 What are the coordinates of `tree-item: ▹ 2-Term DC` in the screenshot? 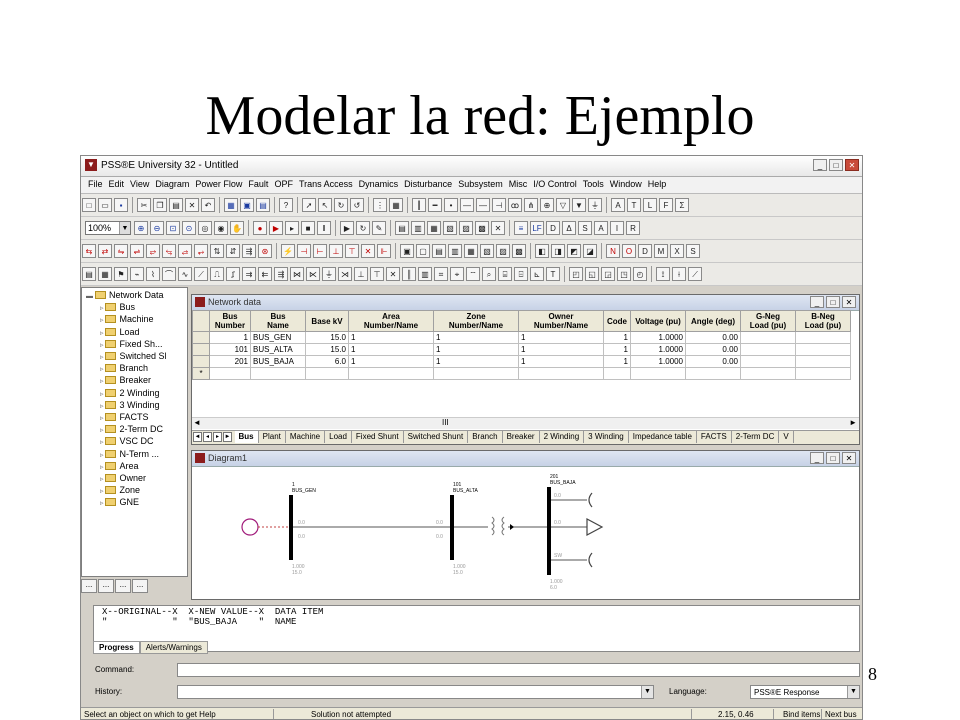 It's located at (131, 430).